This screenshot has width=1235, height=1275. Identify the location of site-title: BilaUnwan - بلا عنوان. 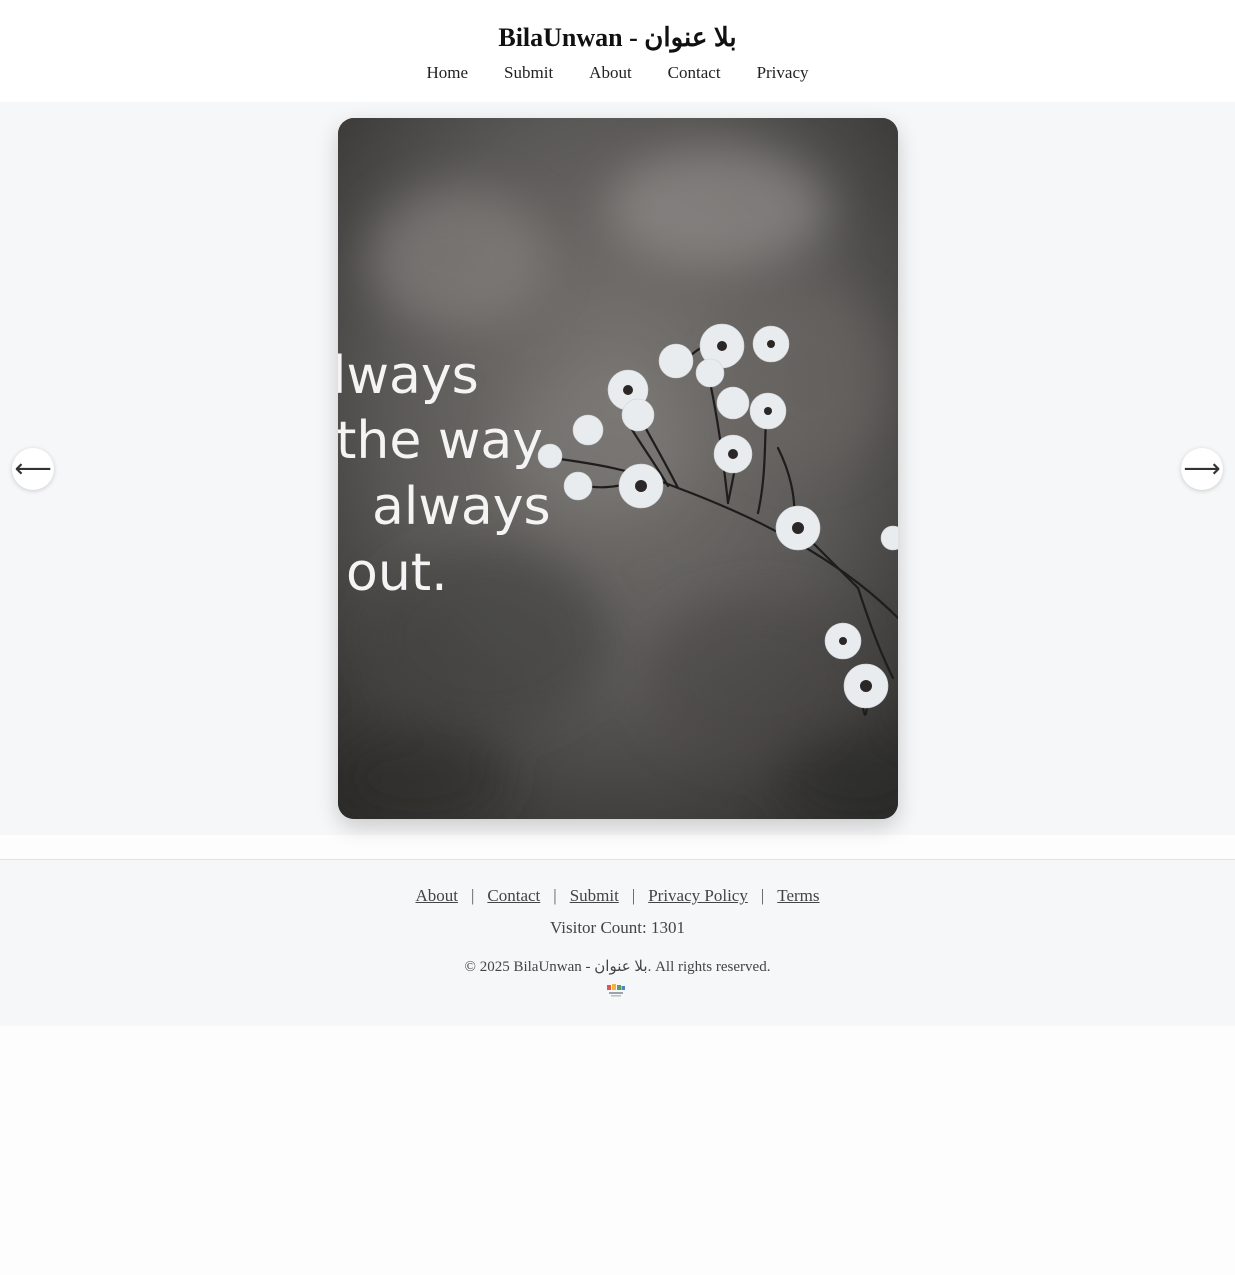
(617, 38).